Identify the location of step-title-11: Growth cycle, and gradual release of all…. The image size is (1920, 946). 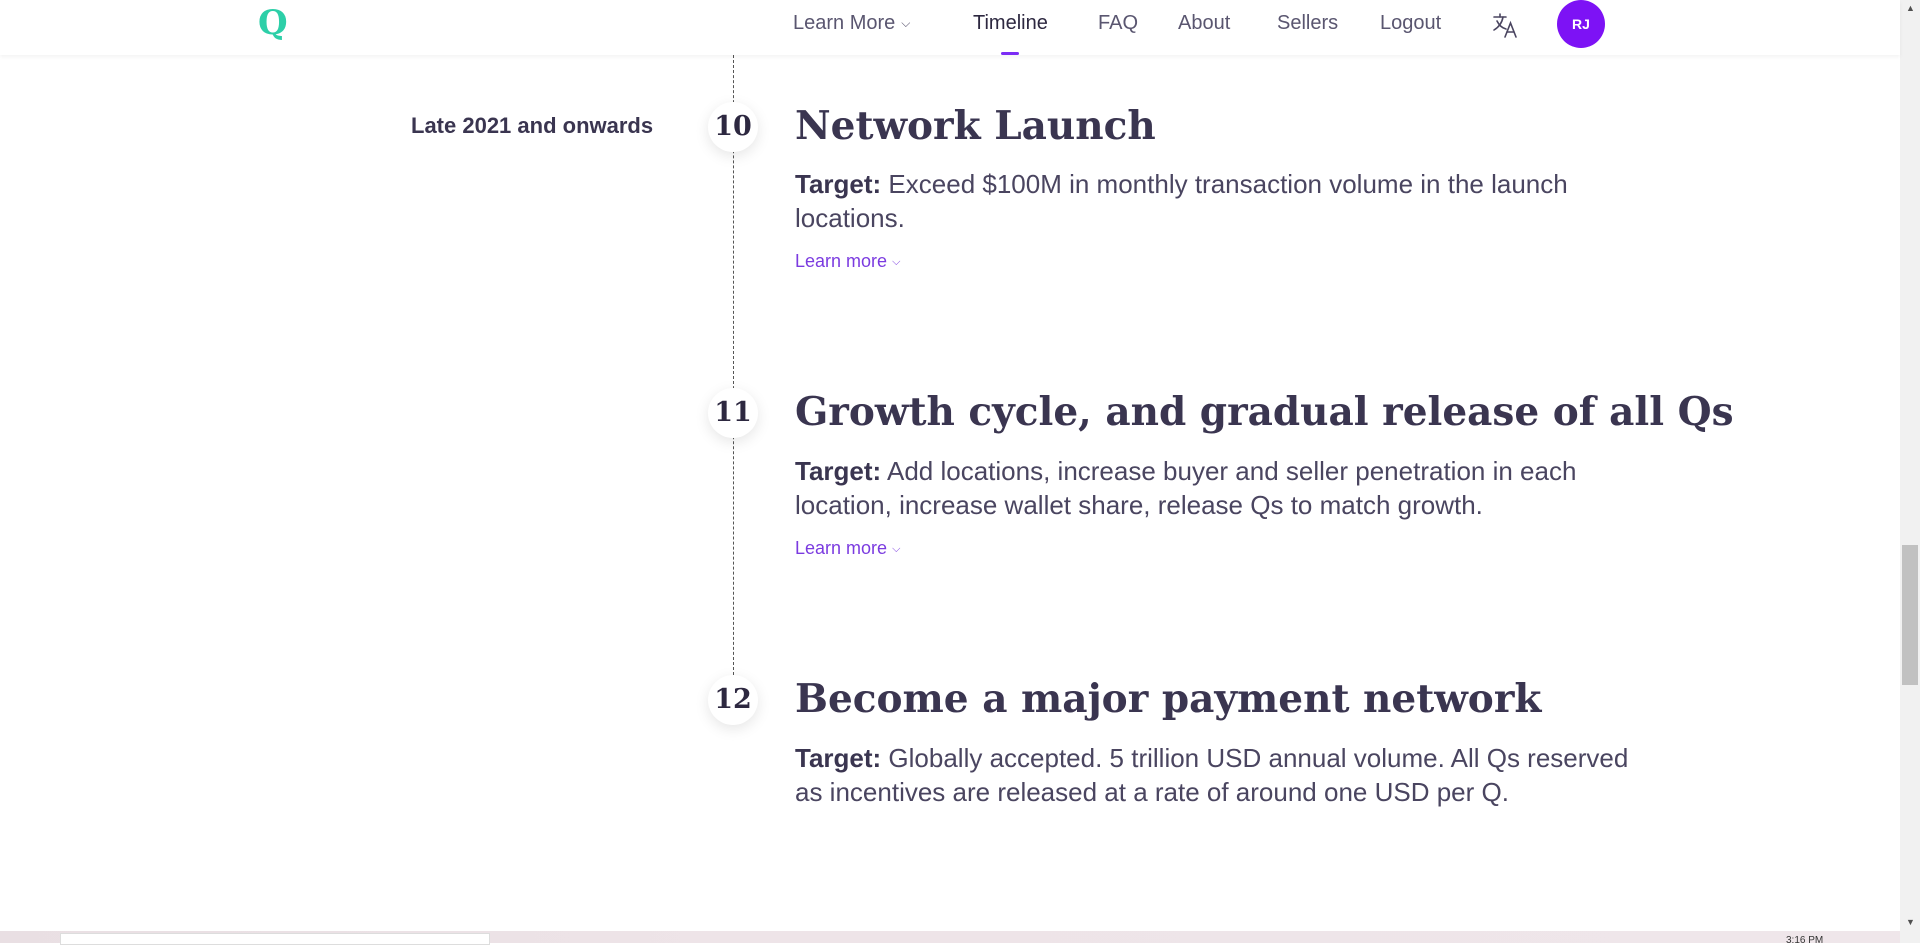
(1264, 412).